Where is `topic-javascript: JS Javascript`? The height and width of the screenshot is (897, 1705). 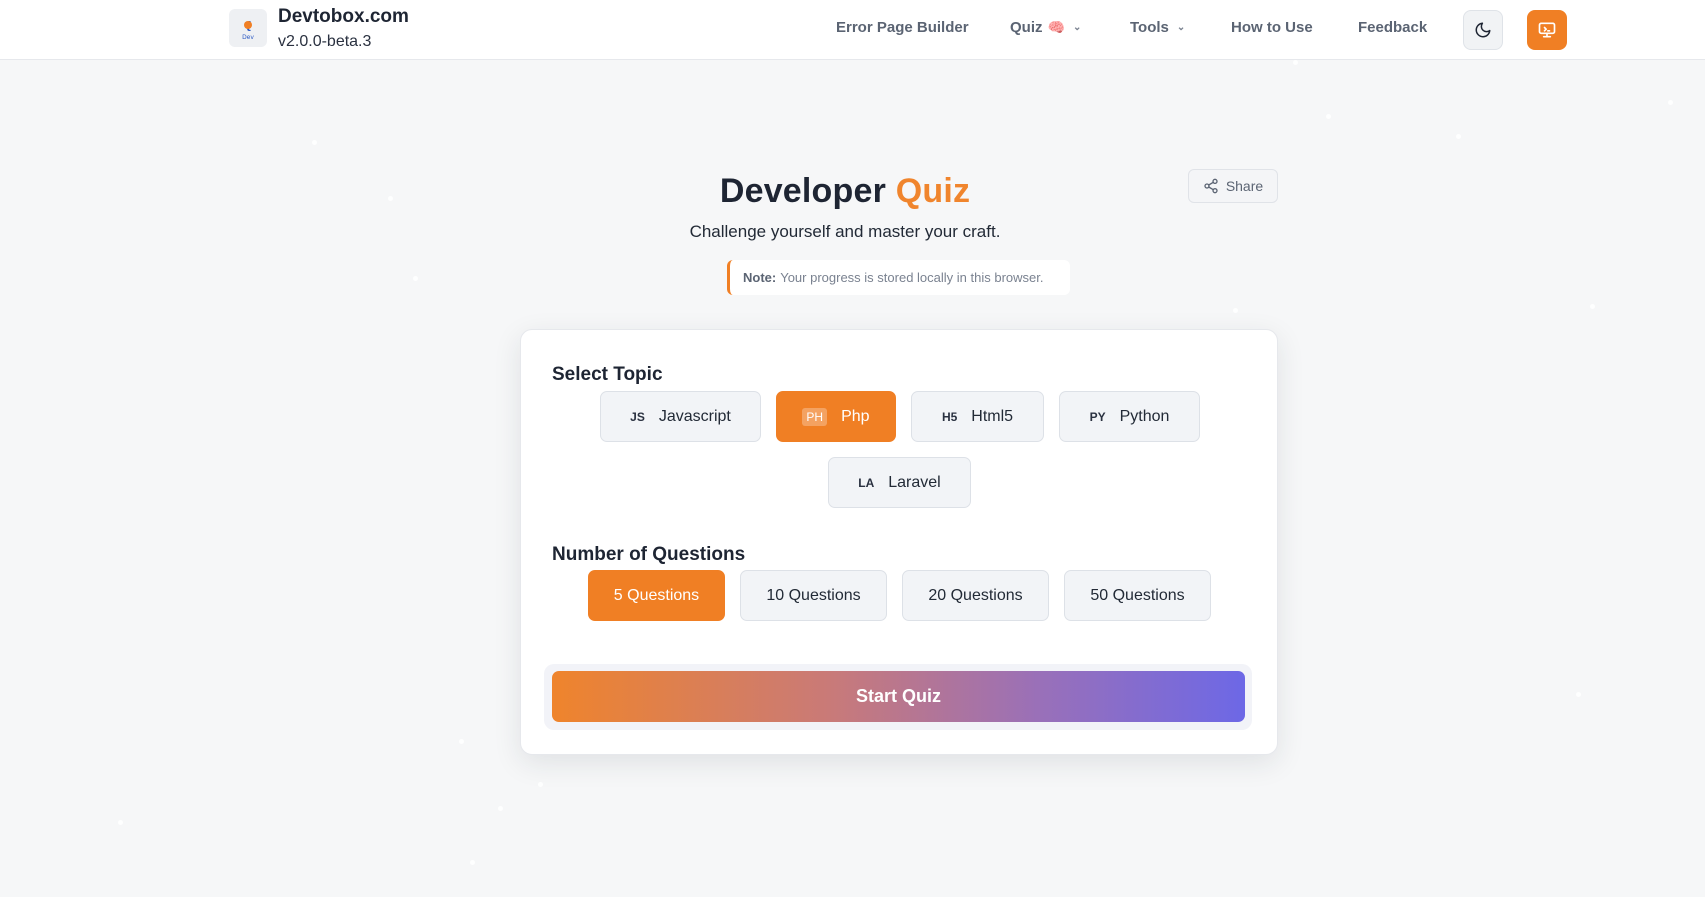
topic-javascript: JS Javascript is located at coordinates (680, 416).